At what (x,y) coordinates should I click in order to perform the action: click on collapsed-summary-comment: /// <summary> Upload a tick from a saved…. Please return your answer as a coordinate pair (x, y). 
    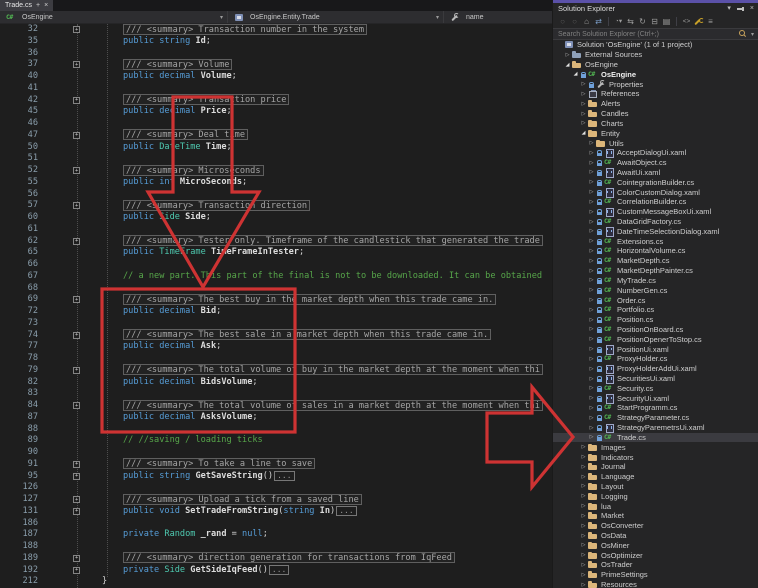
    Looking at the image, I should click on (242, 499).